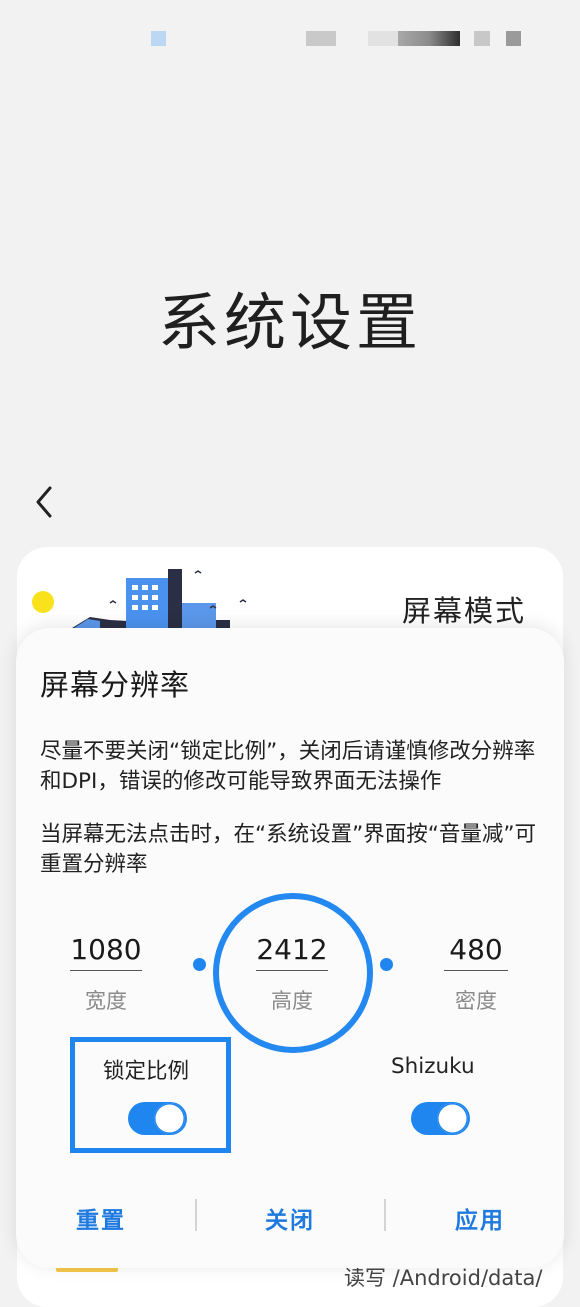  I want to click on width-label: 宽度, so click(106, 1001).